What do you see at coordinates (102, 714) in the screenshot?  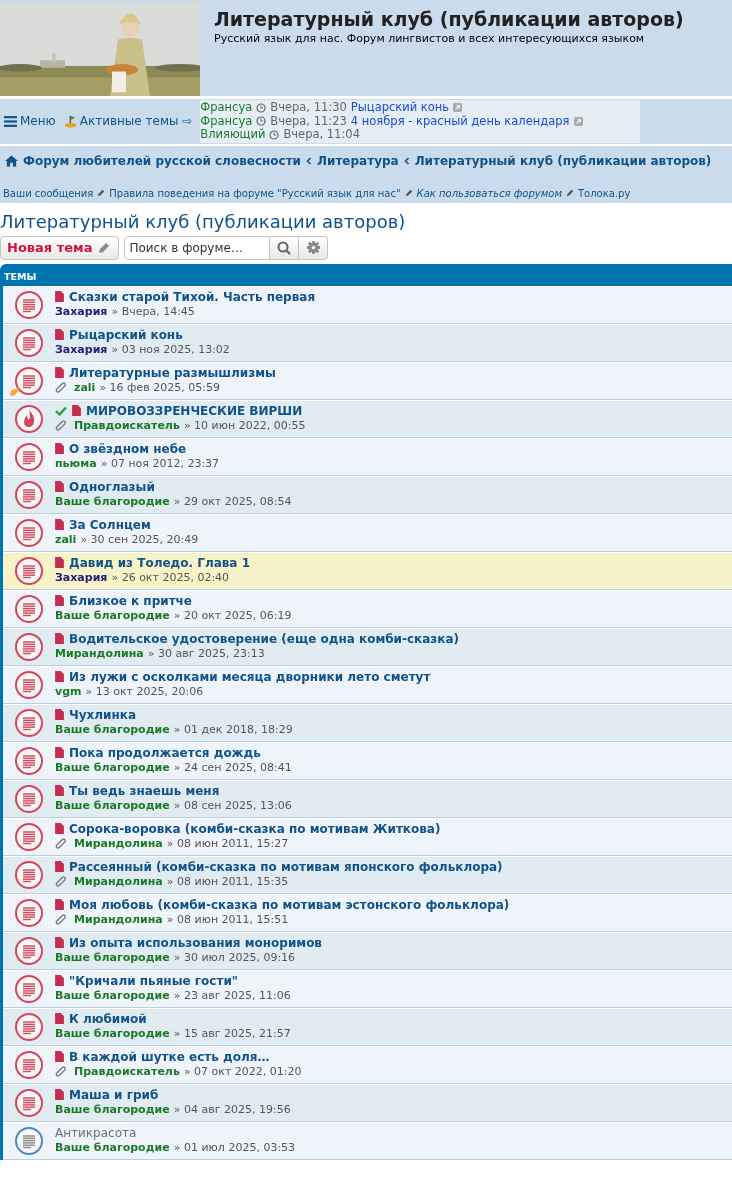 I see `topic-title-link: Чухлинка` at bounding box center [102, 714].